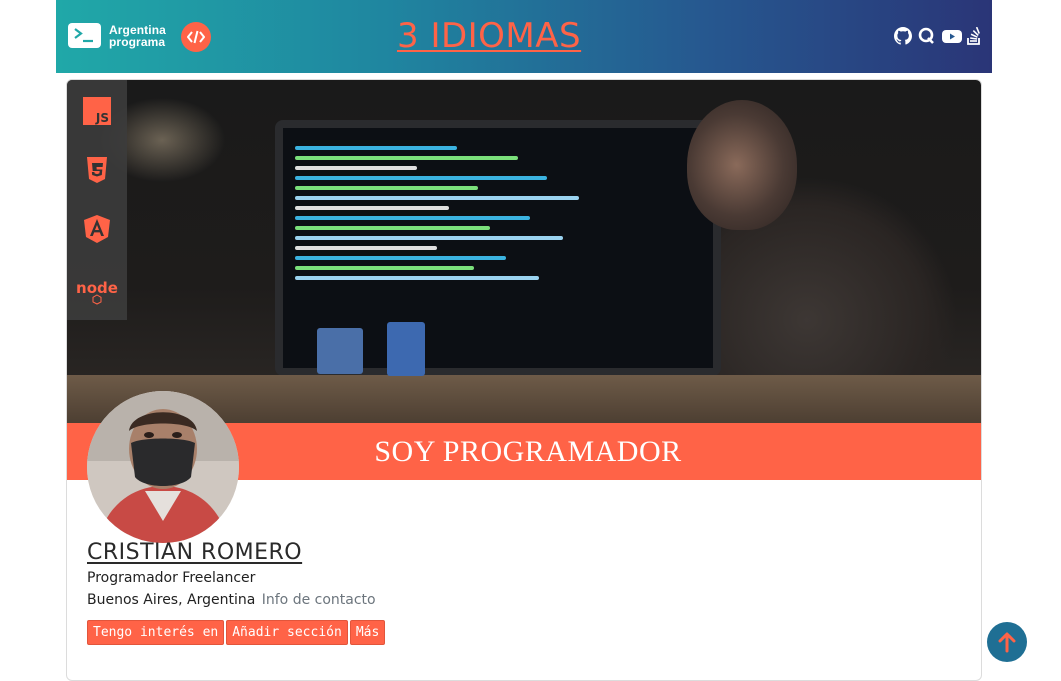  Describe the element at coordinates (903, 36) in the screenshot. I see `github-icon` at that location.